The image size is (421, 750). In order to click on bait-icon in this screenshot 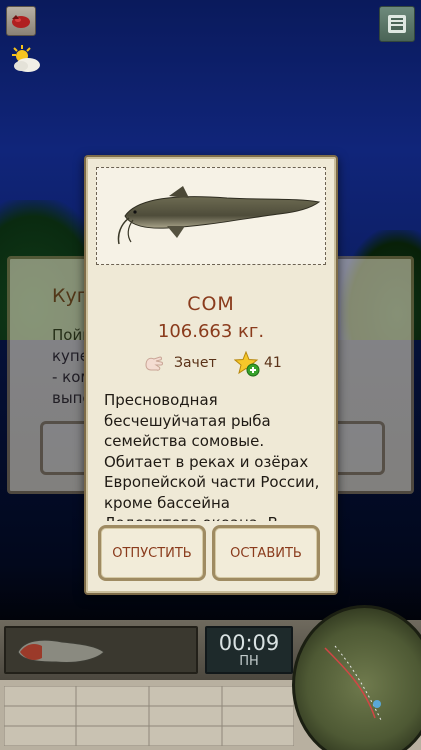, I will do `click(61, 651)`.